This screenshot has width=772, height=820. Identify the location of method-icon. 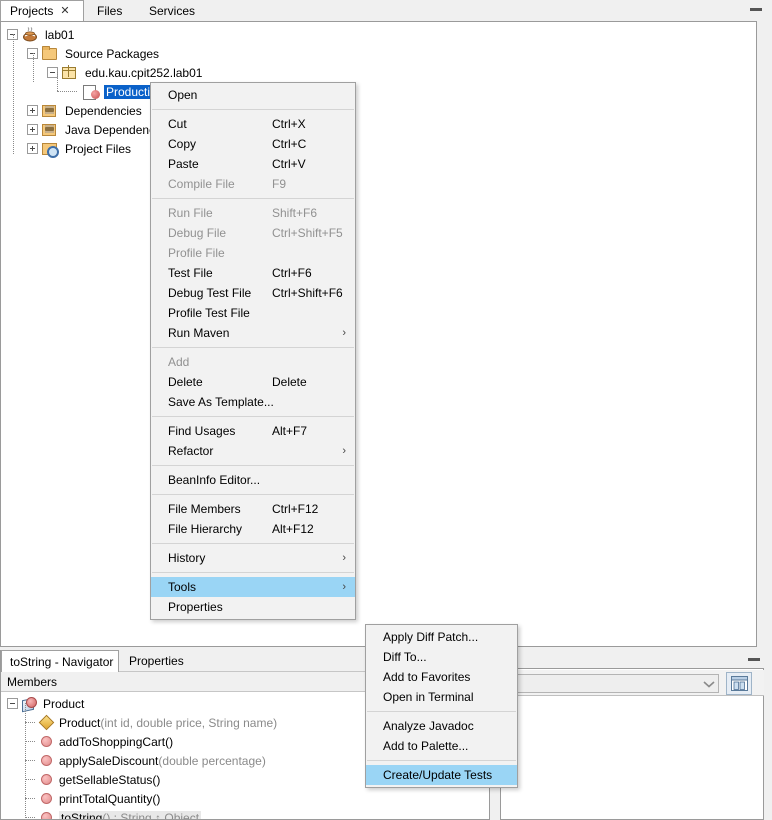
(46, 815).